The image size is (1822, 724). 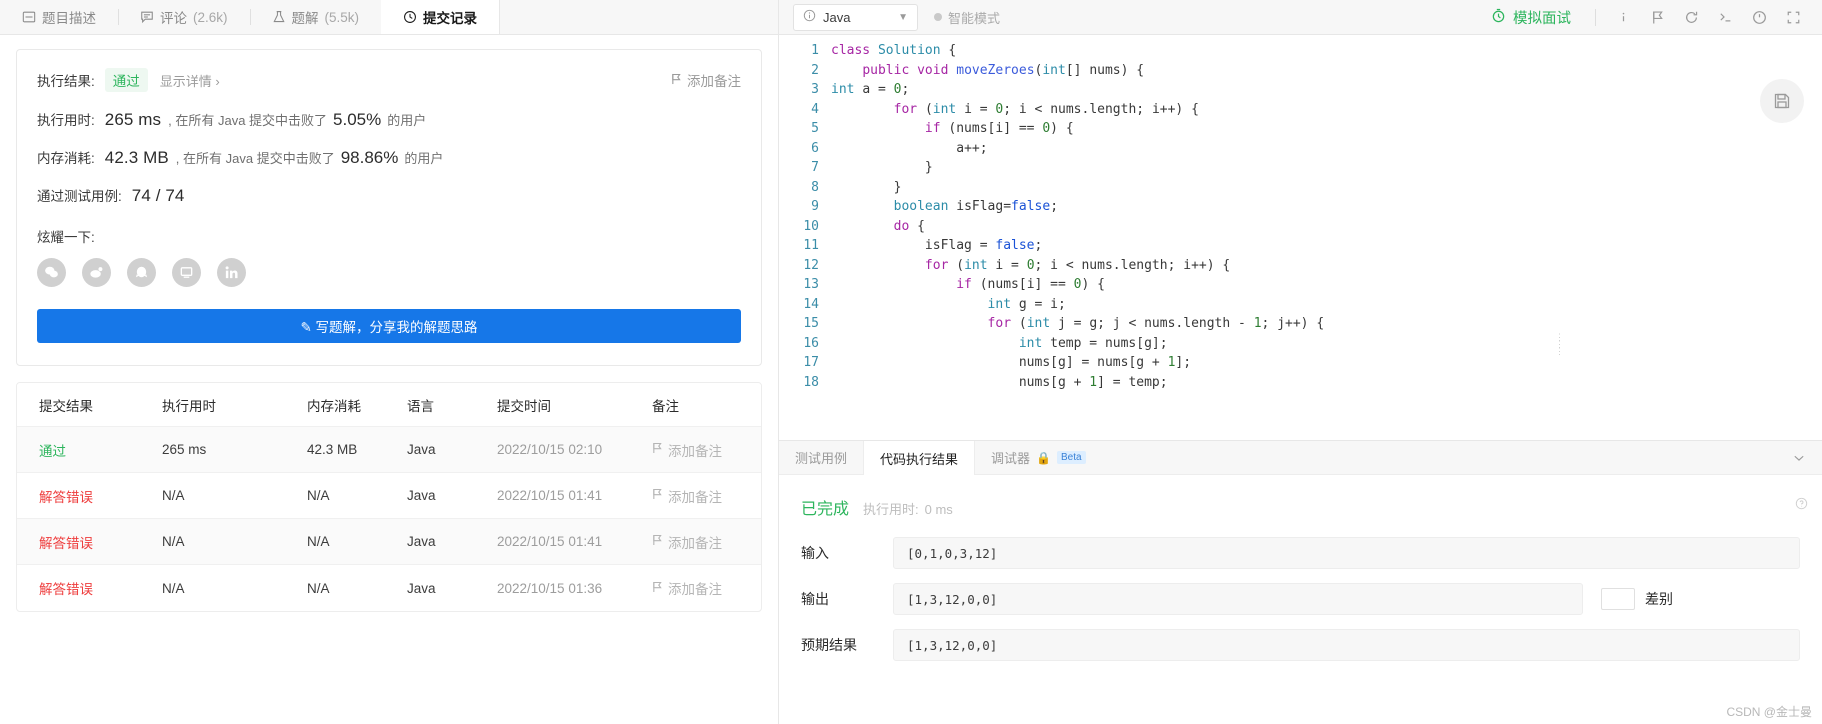 I want to click on code-line: do {, so click(x=909, y=226).